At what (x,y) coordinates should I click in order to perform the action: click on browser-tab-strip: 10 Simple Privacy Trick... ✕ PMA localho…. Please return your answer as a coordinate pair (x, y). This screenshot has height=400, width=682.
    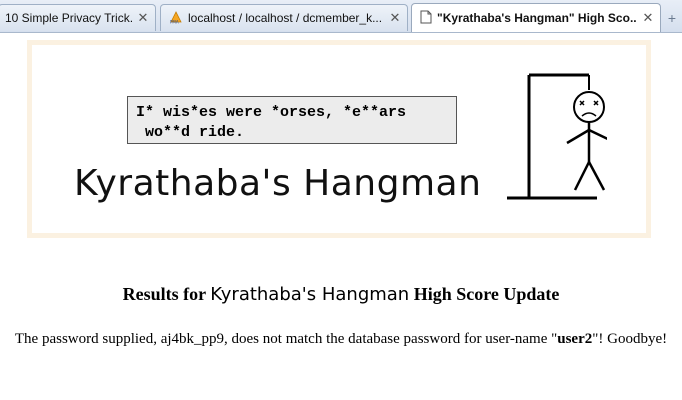
    Looking at the image, I should click on (341, 16).